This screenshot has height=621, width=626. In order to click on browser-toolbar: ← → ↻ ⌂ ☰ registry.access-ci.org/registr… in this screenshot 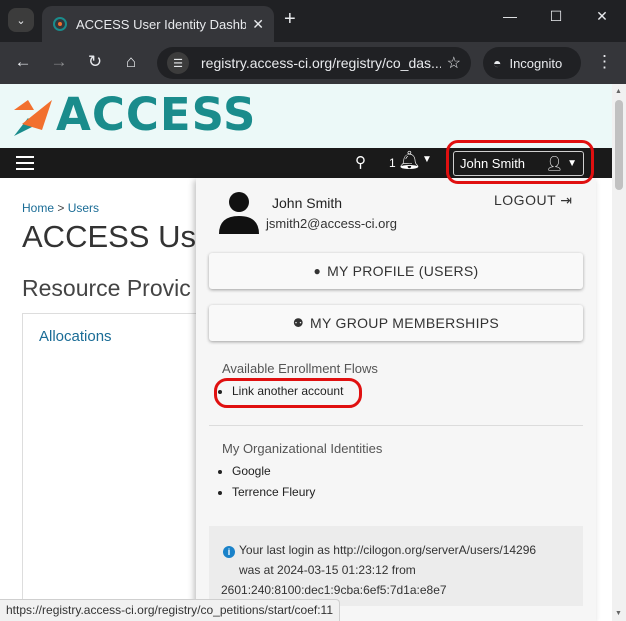, I will do `click(313, 63)`.